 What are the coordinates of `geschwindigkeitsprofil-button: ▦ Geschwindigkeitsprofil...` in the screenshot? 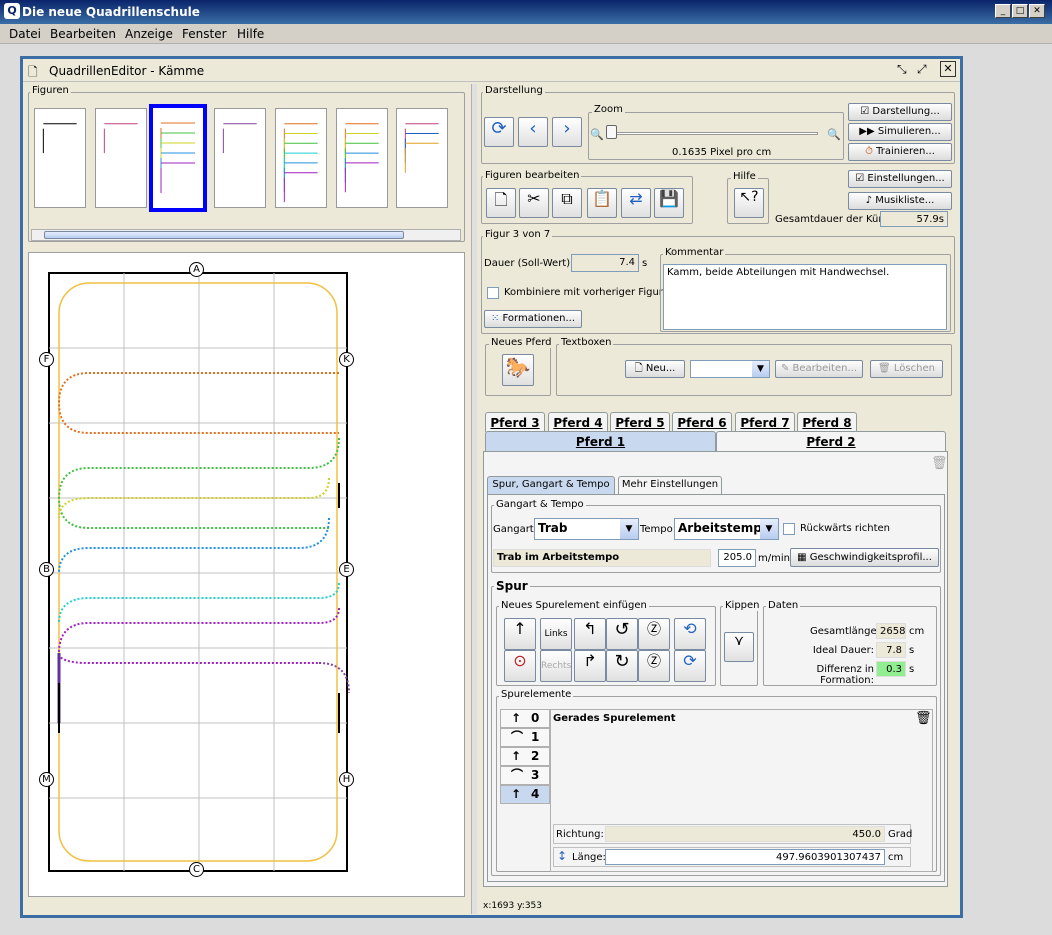 It's located at (864, 557).